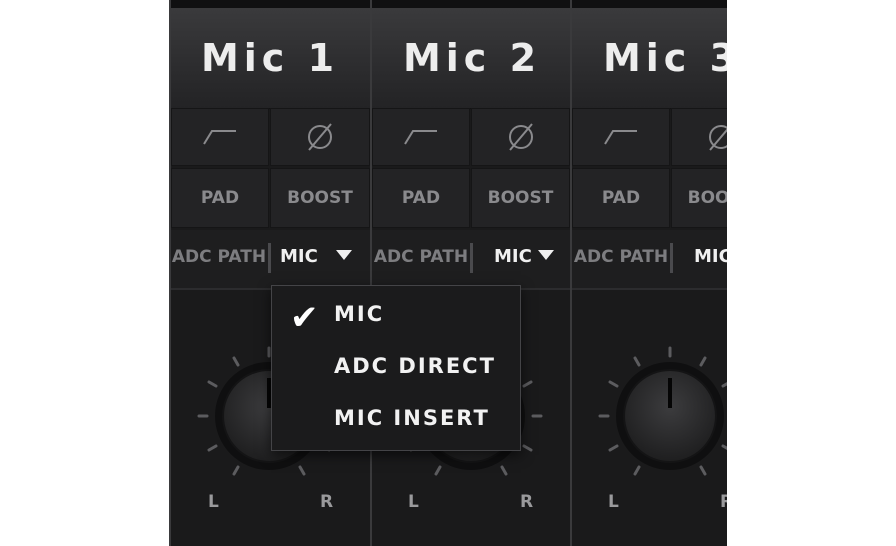  I want to click on pan-knob, so click(649, 390).